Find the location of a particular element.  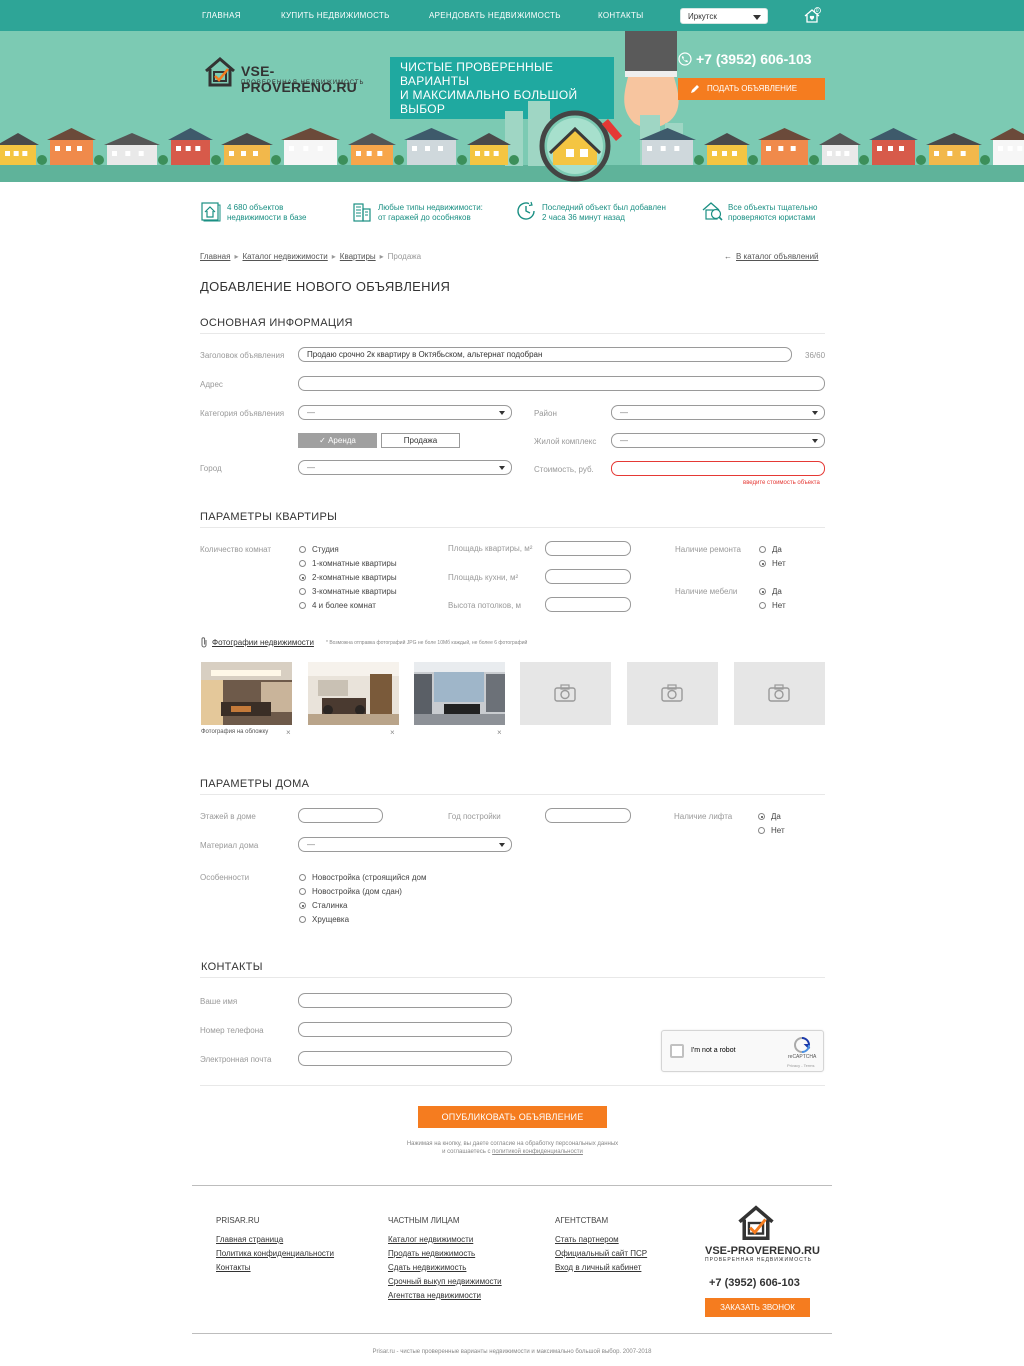

price-label: Стоимость, руб. is located at coordinates (564, 469).